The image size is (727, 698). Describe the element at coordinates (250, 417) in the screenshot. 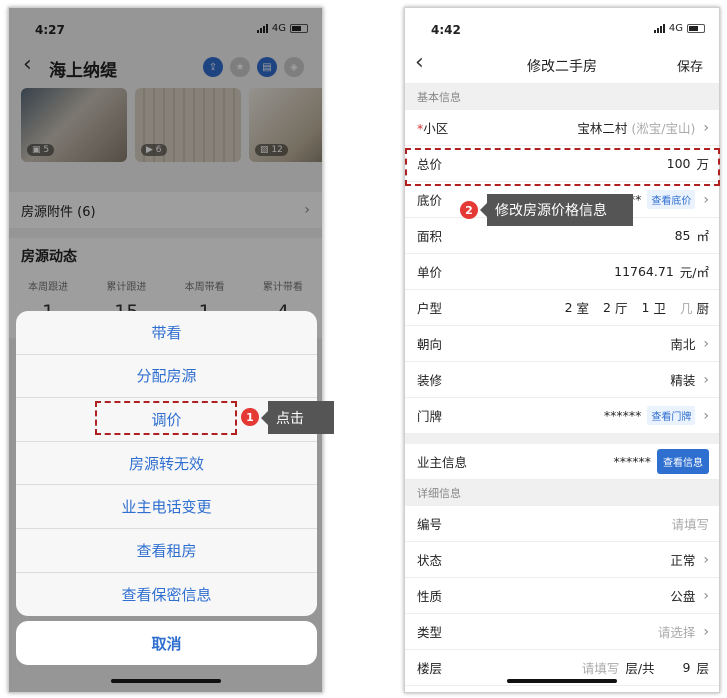

I see `step-badge: 1` at that location.